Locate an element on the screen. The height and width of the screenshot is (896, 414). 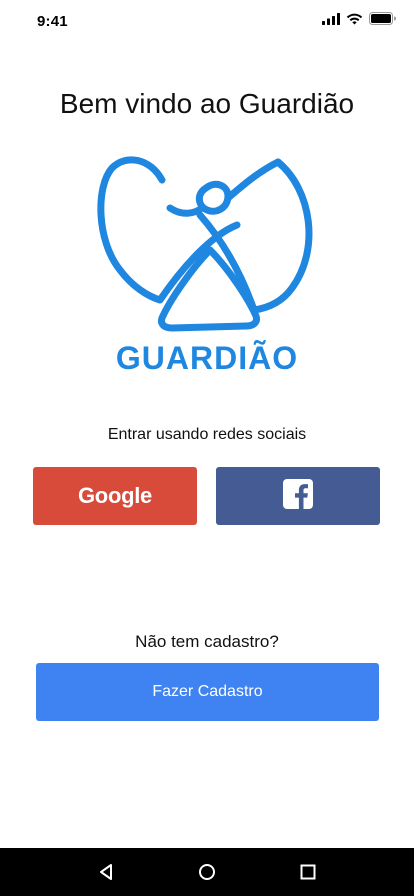
status-bar: 9:41 is located at coordinates (207, 22).